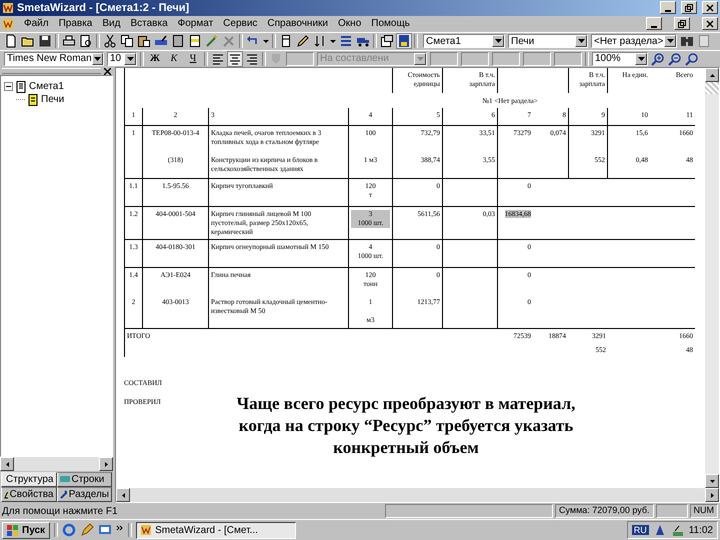 The image size is (720, 540). Describe the element at coordinates (155, 59) in the screenshot. I see `bold-button: Ж` at that location.